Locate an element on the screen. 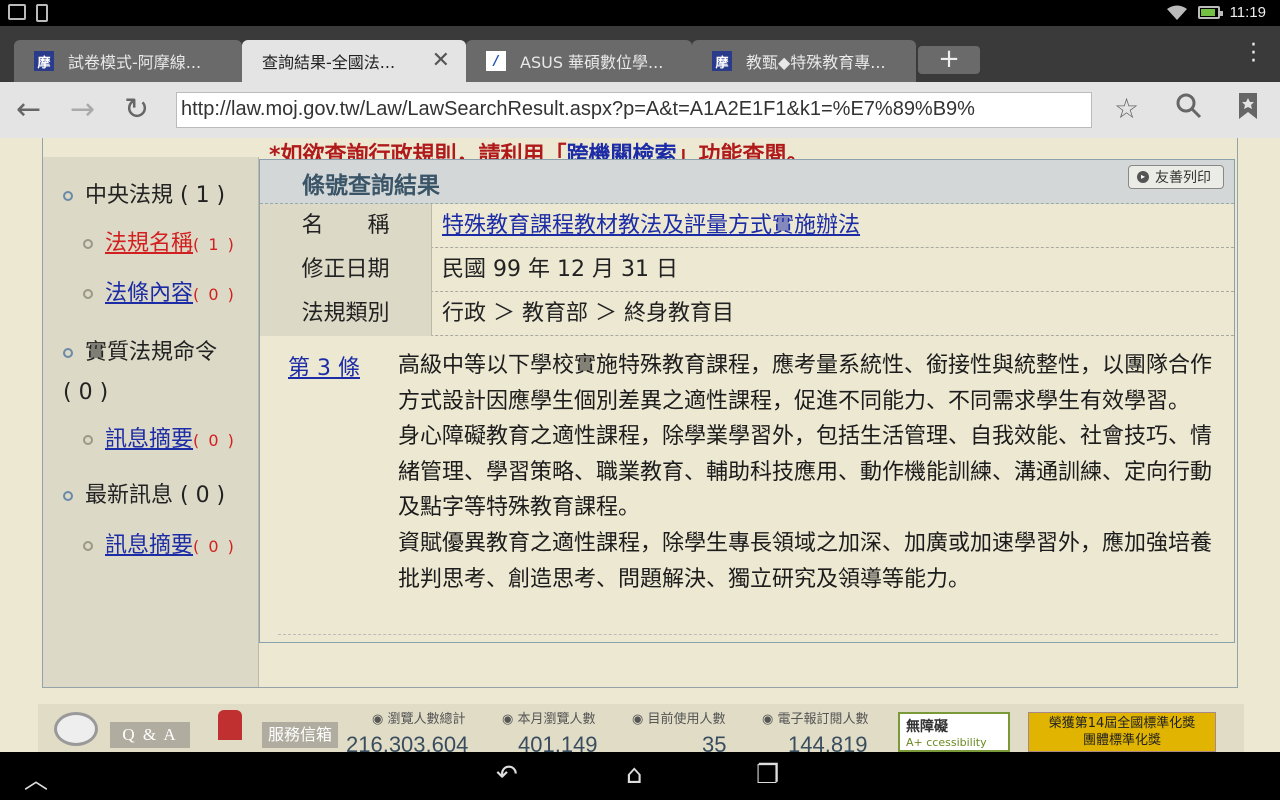  stat-value: 35 is located at coordinates (714, 742).